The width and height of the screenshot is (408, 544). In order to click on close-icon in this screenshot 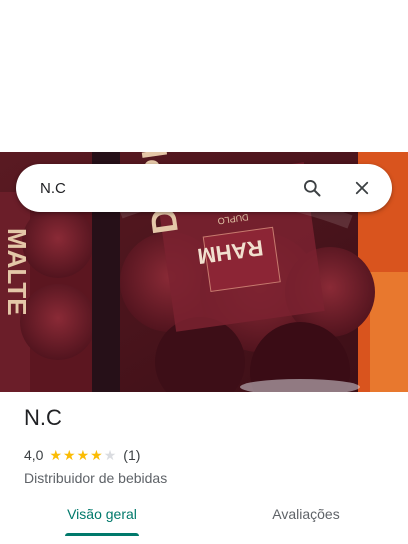, I will do `click(362, 188)`.